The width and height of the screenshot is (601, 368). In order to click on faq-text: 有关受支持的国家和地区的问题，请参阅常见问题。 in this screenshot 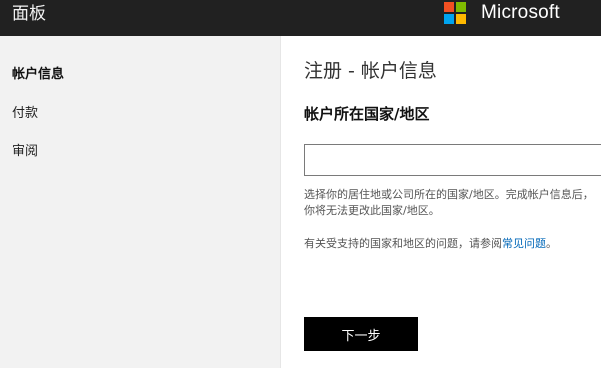, I will do `click(452, 244)`.